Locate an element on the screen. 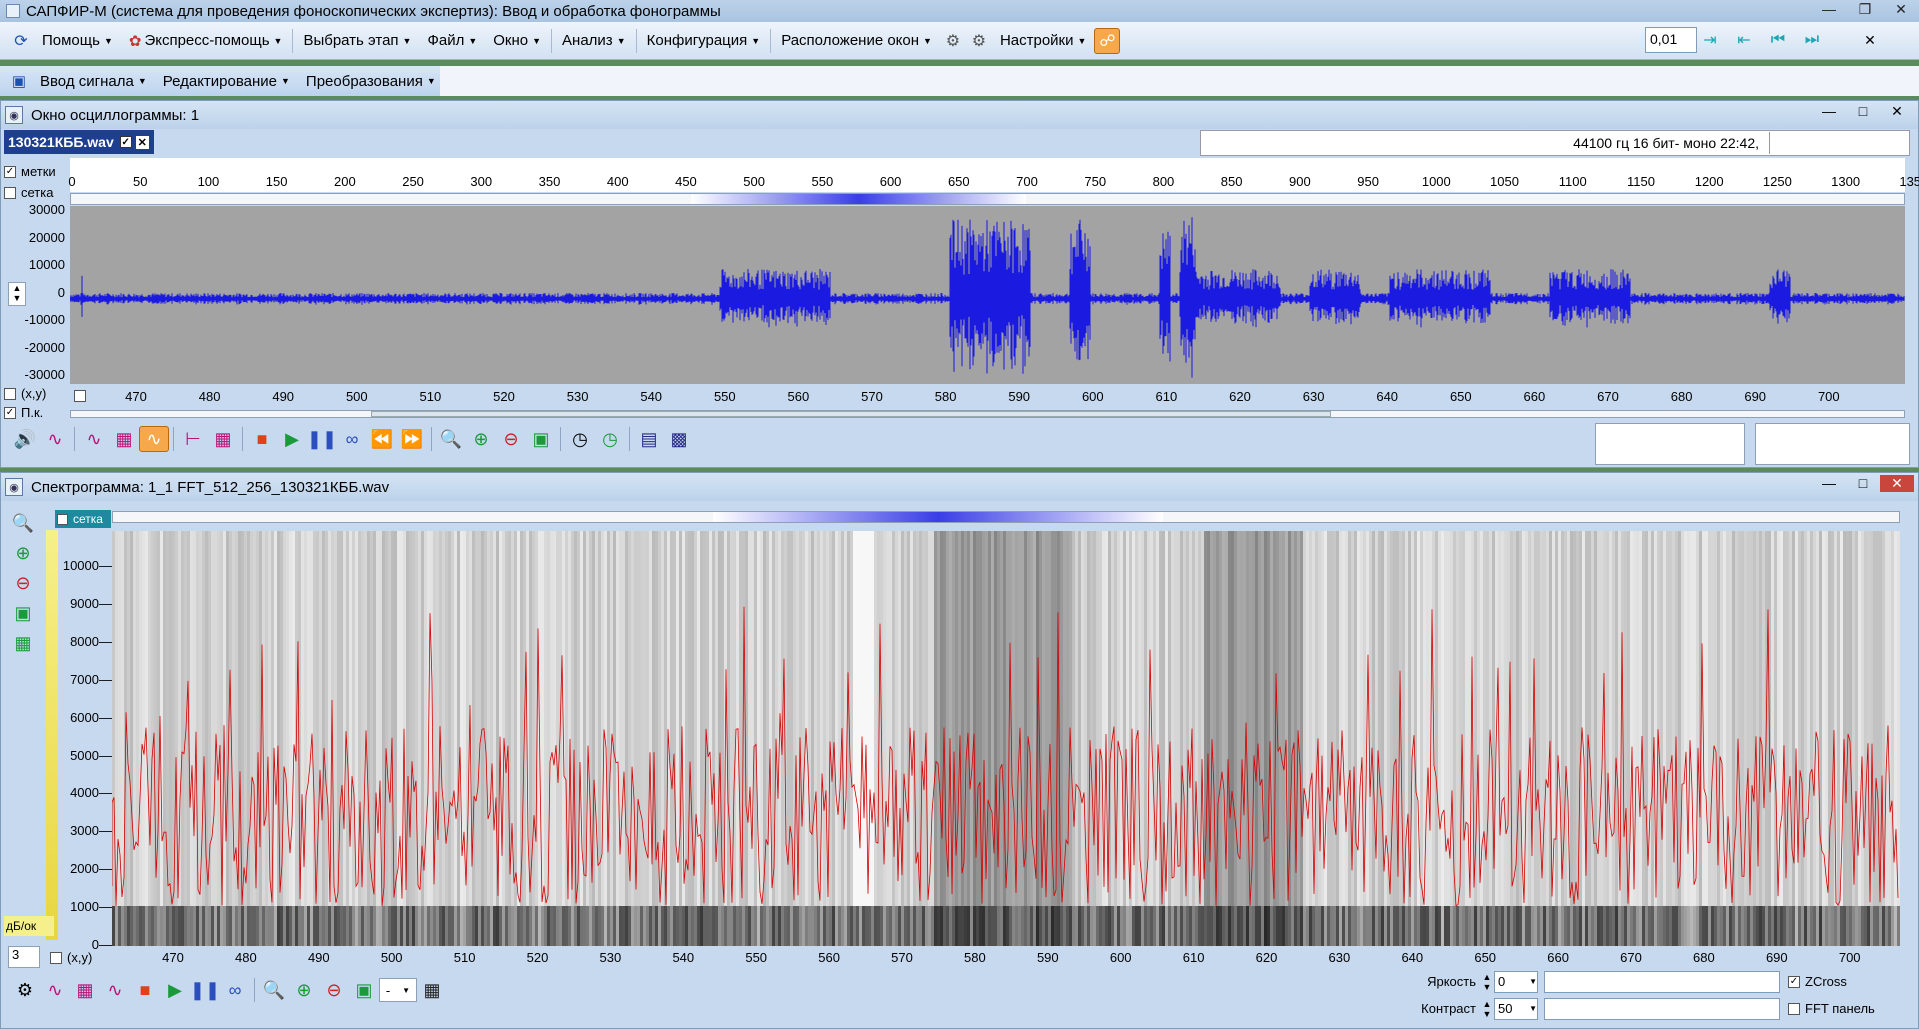  maximize-button: ❐ is located at coordinates (1865, 9).